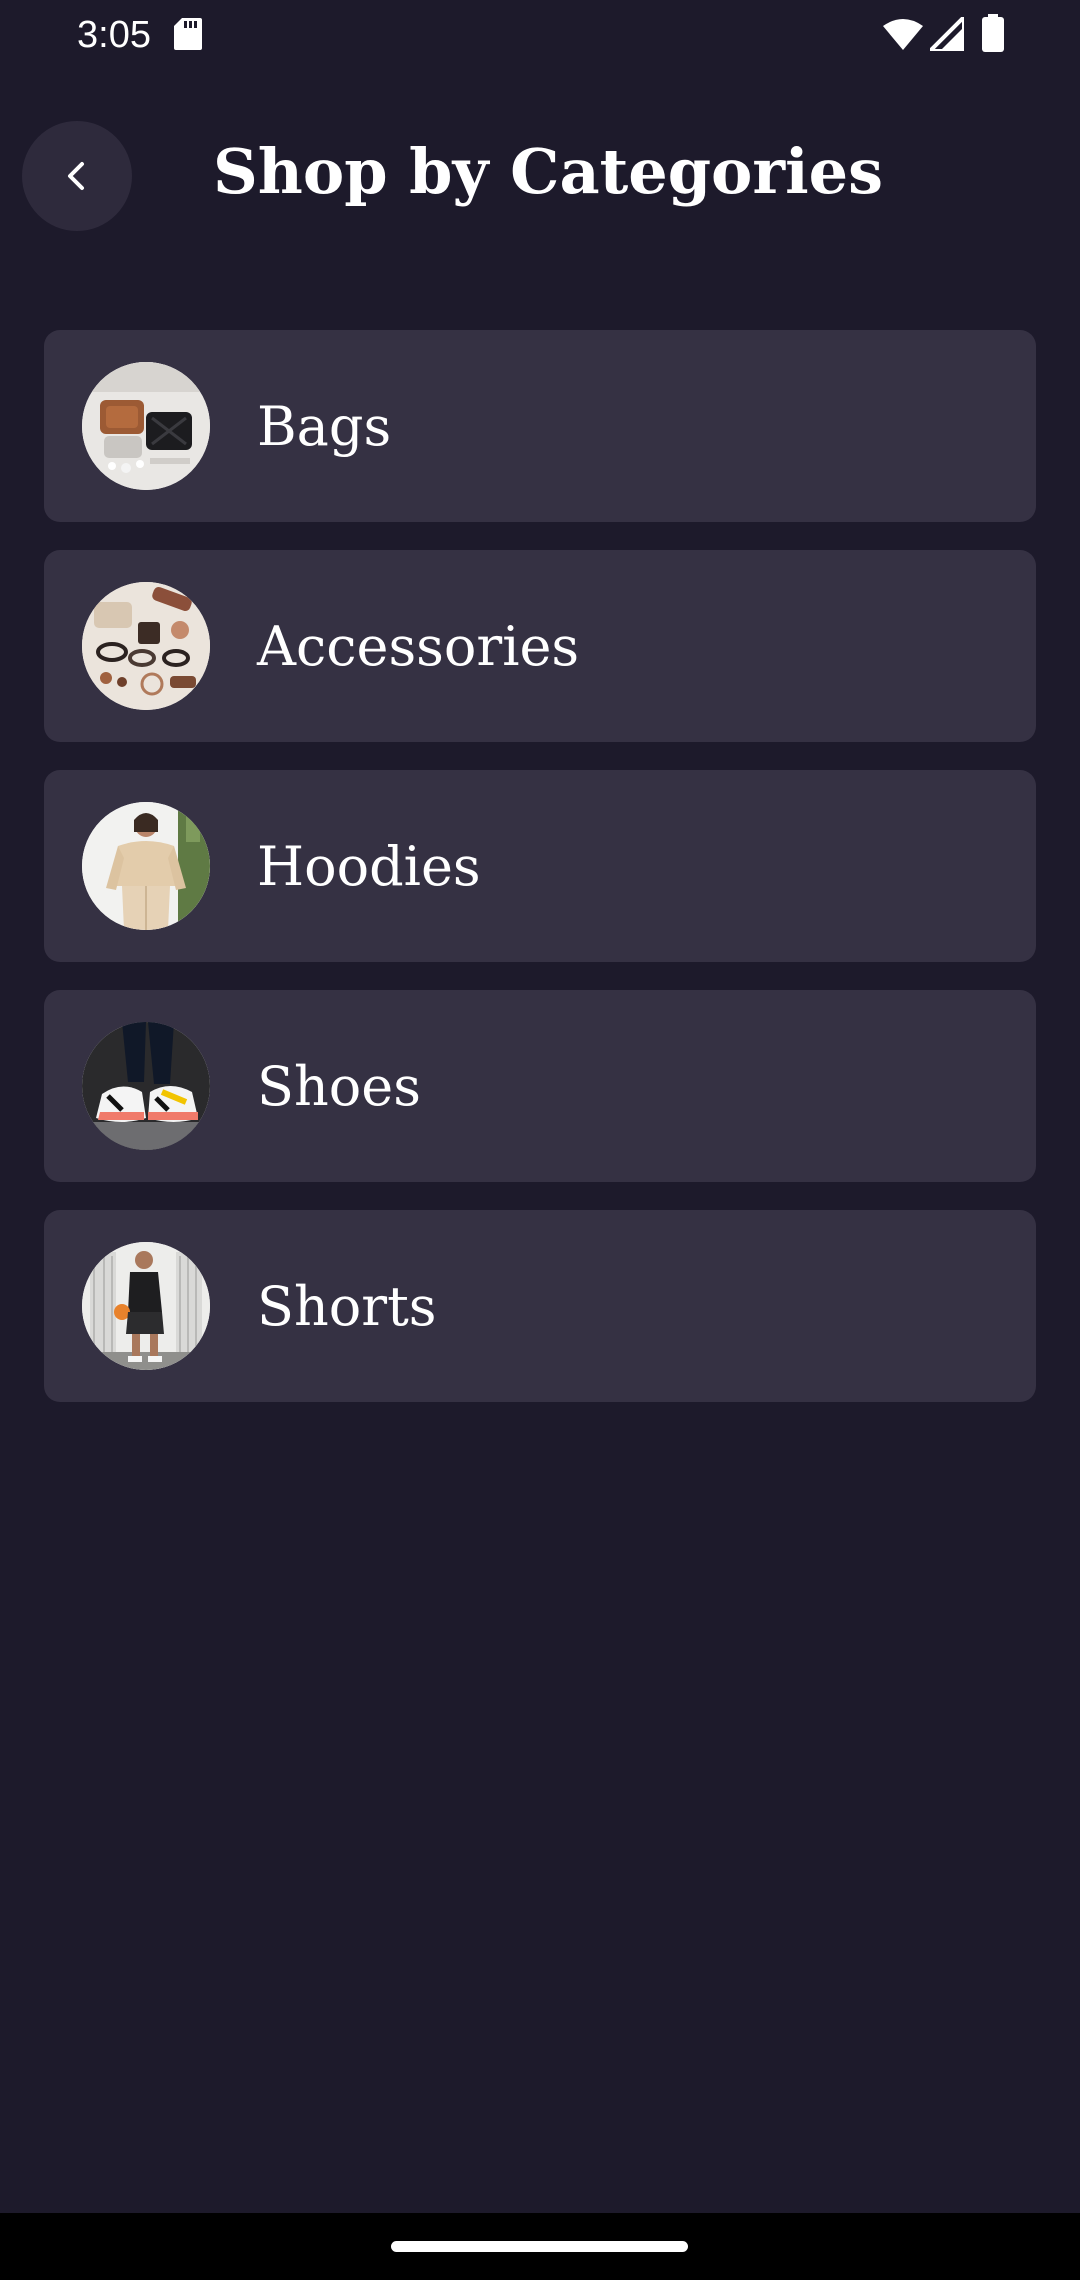 This screenshot has height=2280, width=1080. Describe the element at coordinates (548, 171) in the screenshot. I see `page-title: Shop by Categories` at that location.